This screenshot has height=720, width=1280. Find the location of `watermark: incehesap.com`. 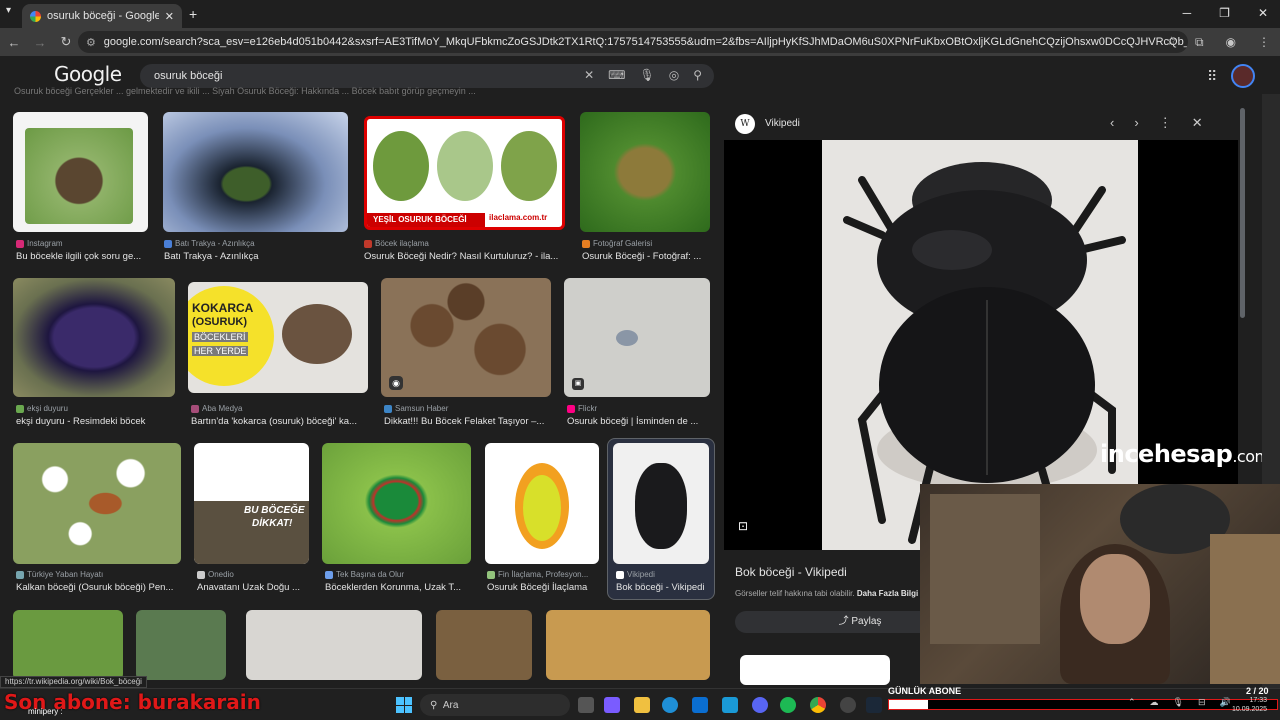

watermark: incehesap.com is located at coordinates (1185, 454).